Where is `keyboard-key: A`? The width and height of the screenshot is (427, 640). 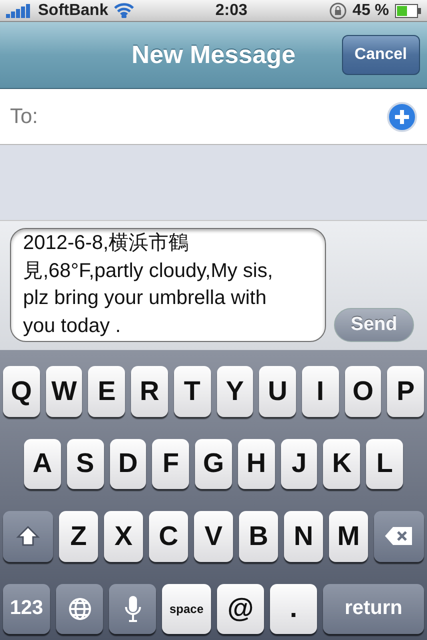
keyboard-key: A is located at coordinates (42, 463).